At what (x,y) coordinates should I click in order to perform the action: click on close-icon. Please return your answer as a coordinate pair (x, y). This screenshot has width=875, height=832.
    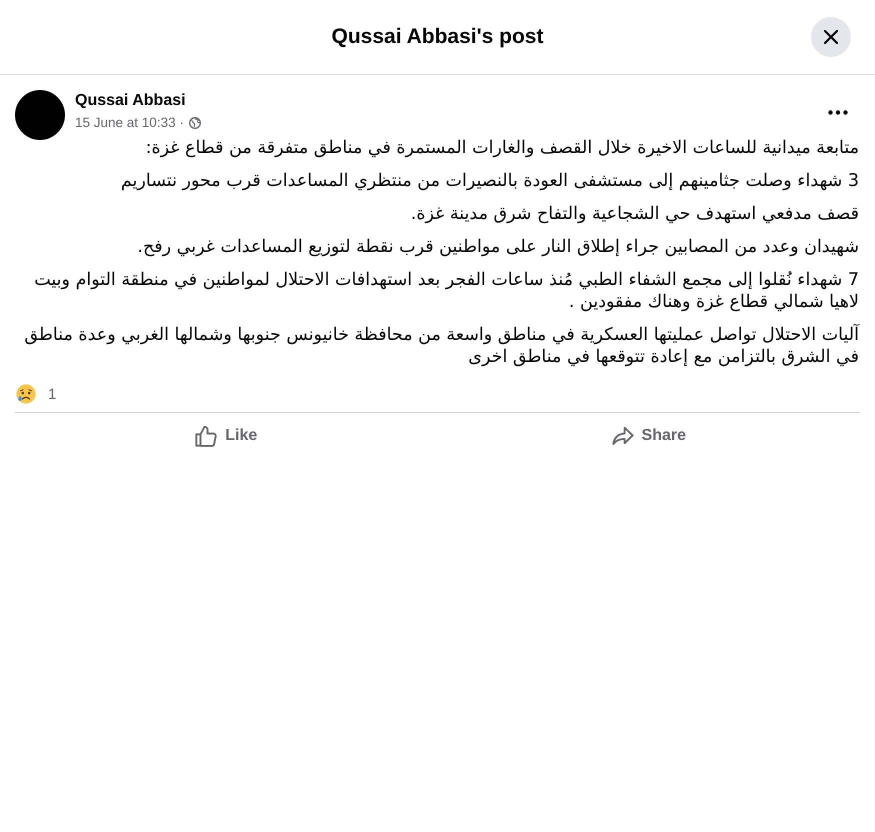
    Looking at the image, I should click on (831, 37).